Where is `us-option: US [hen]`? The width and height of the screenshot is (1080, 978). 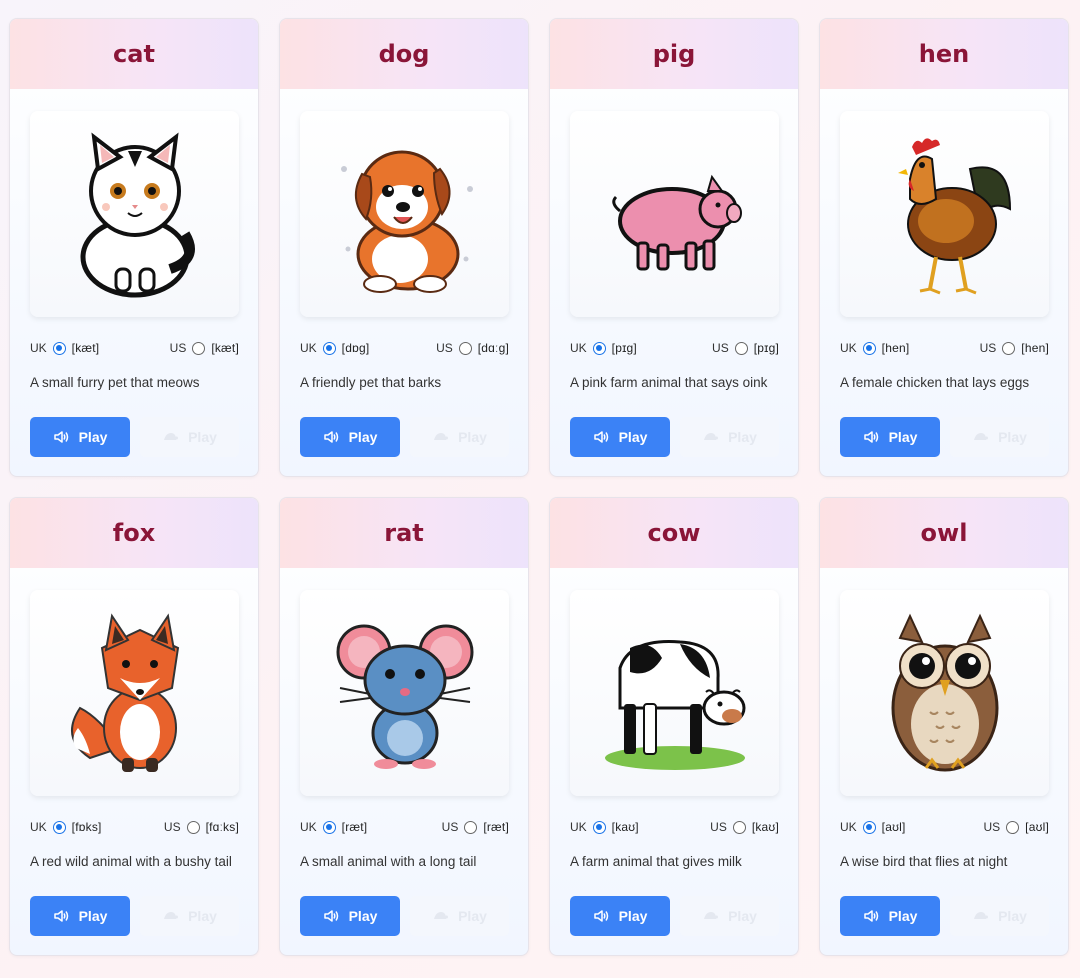
us-option: US [hen] is located at coordinates (1014, 348).